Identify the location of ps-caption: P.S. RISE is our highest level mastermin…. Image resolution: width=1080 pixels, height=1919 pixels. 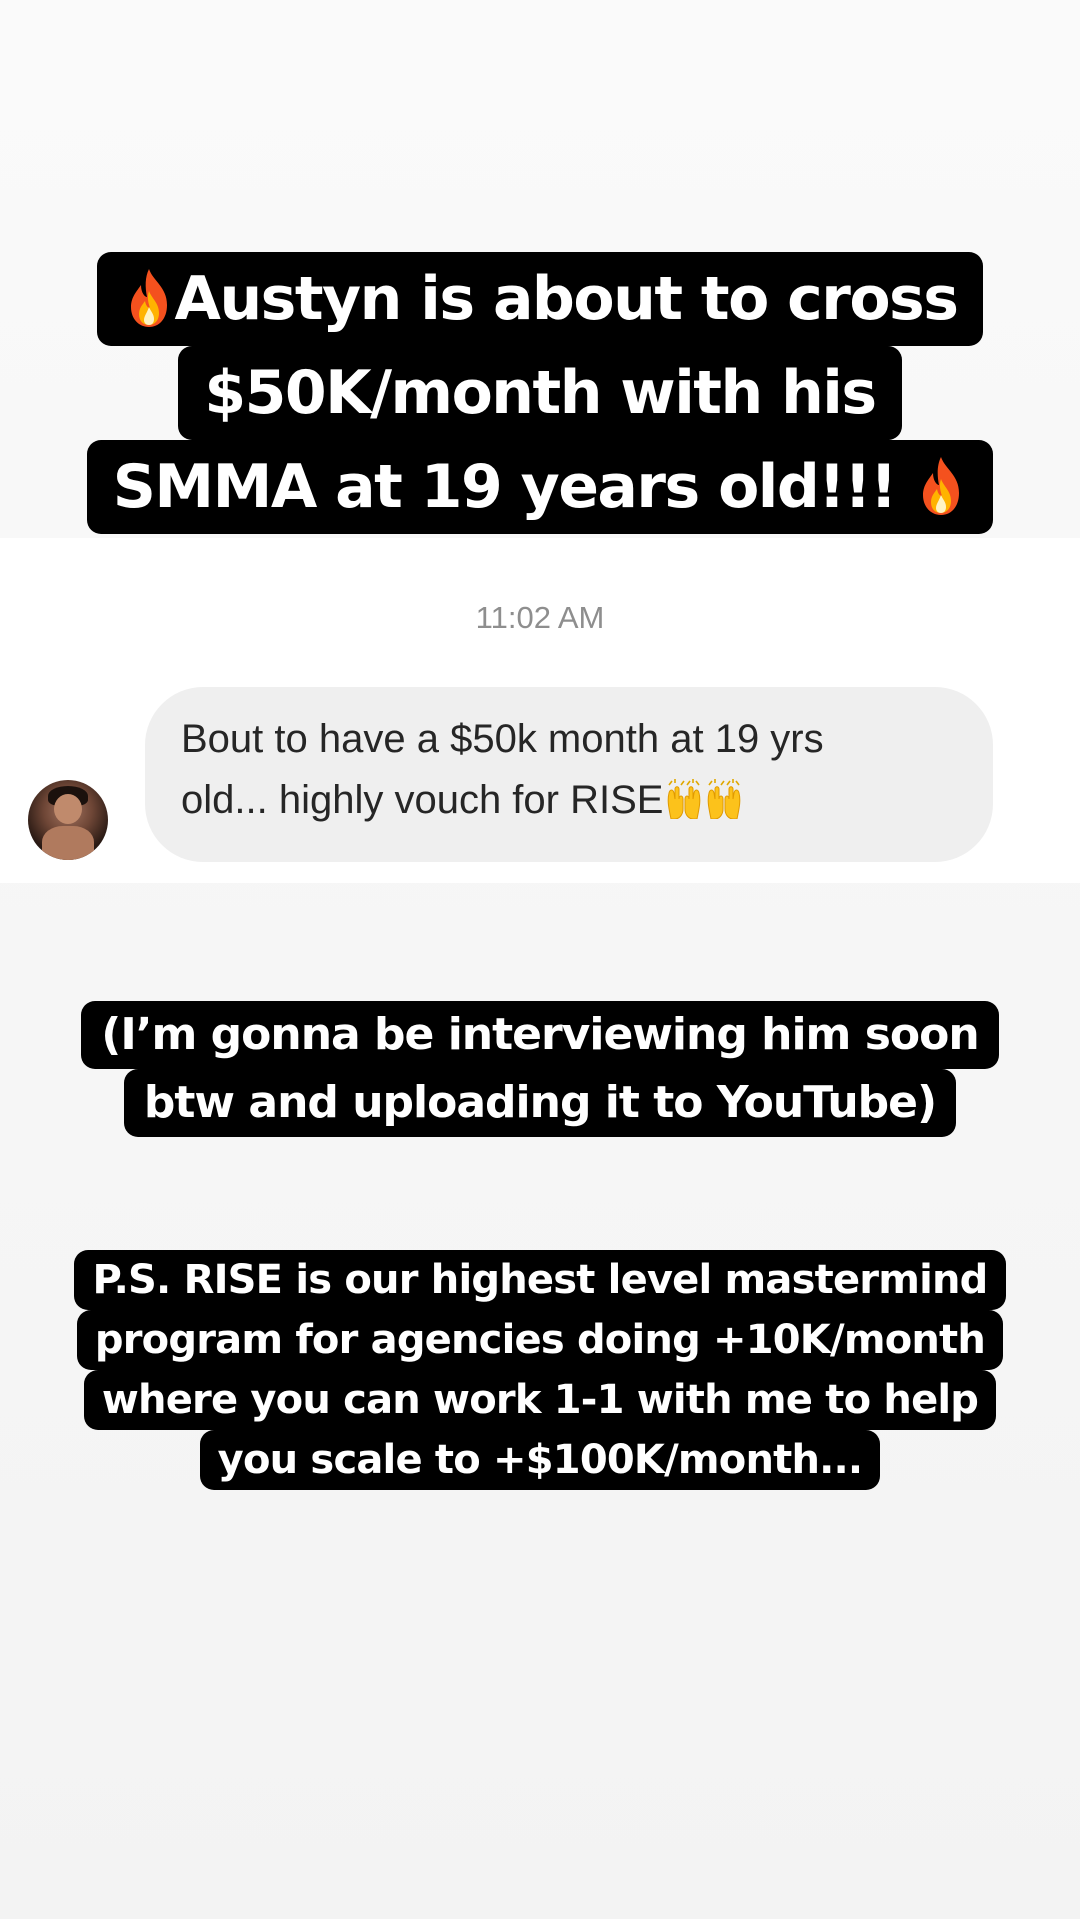
(540, 1370).